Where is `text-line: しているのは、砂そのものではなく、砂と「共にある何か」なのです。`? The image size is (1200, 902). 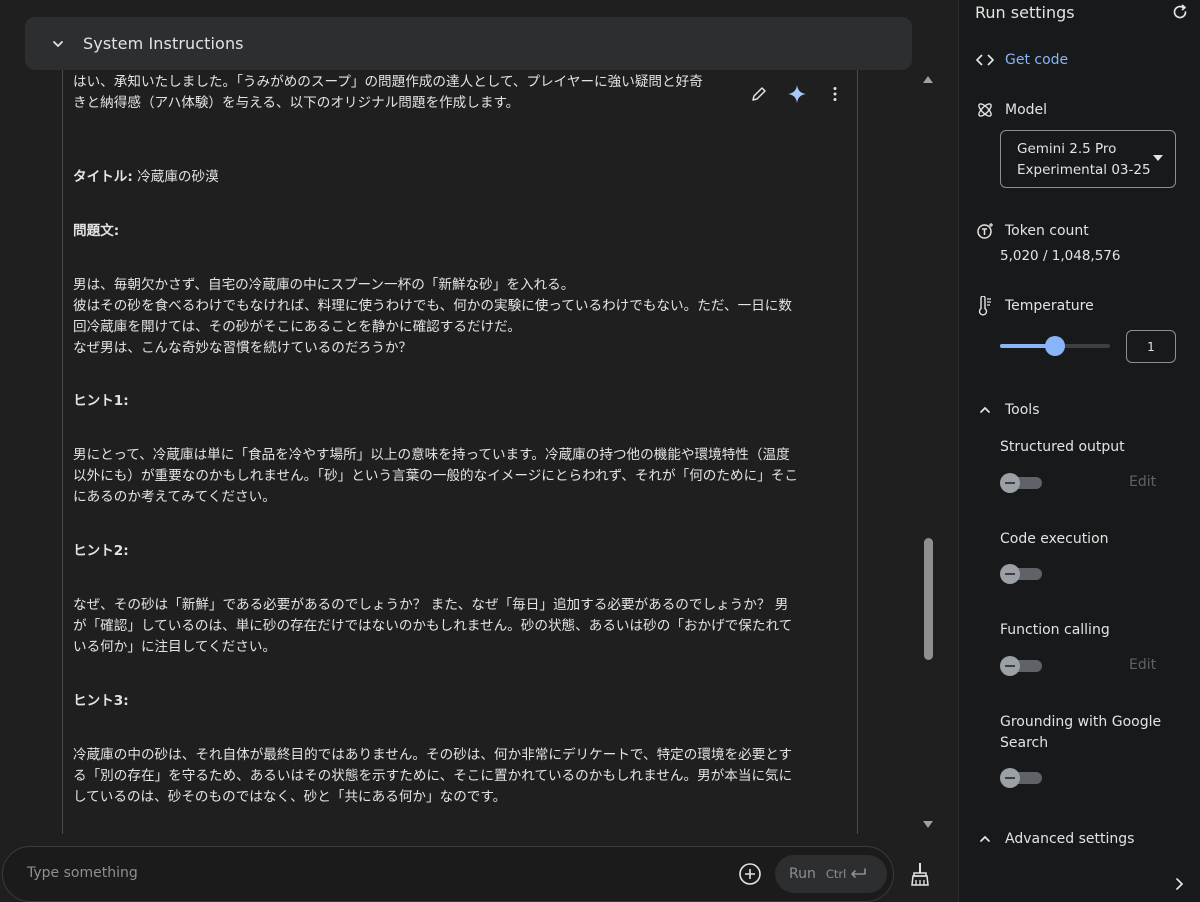
text-line: しているのは、砂そのものではなく、砂と「共にある何か」なのです。 is located at coordinates (290, 797).